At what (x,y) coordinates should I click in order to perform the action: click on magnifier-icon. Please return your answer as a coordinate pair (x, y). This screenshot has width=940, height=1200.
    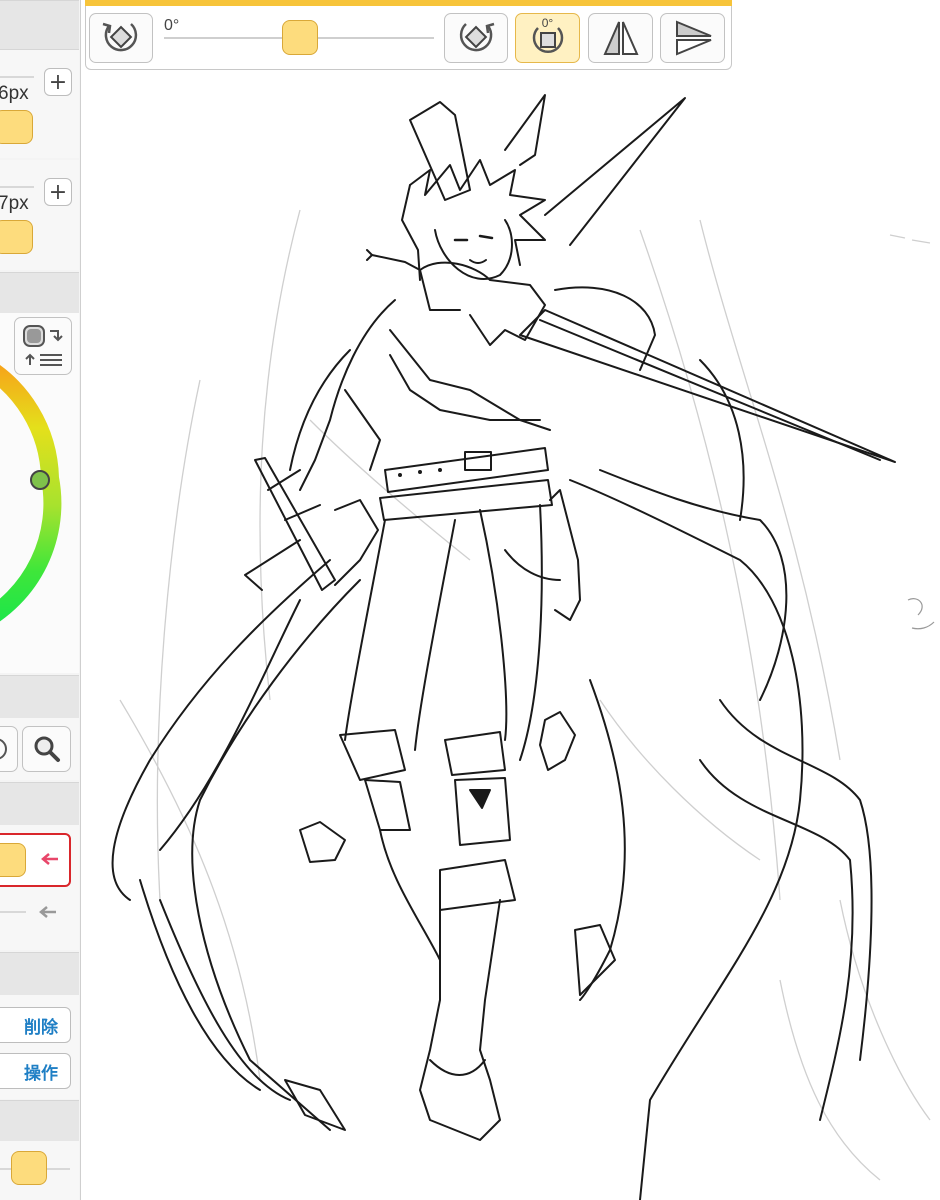
    Looking at the image, I should click on (47, 749).